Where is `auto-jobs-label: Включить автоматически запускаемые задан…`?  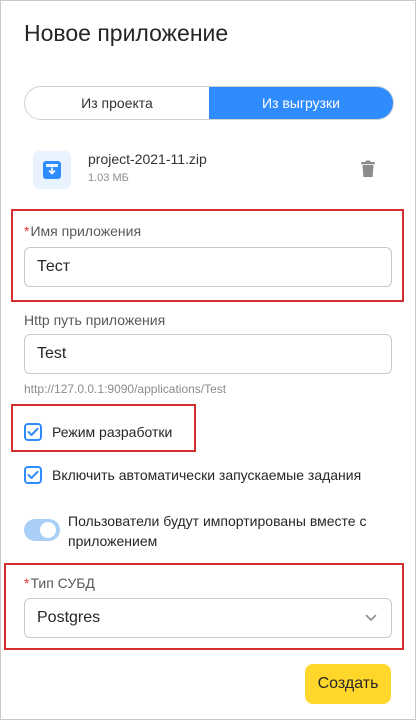
auto-jobs-label: Включить автоматически запускаемые задан… is located at coordinates (206, 475).